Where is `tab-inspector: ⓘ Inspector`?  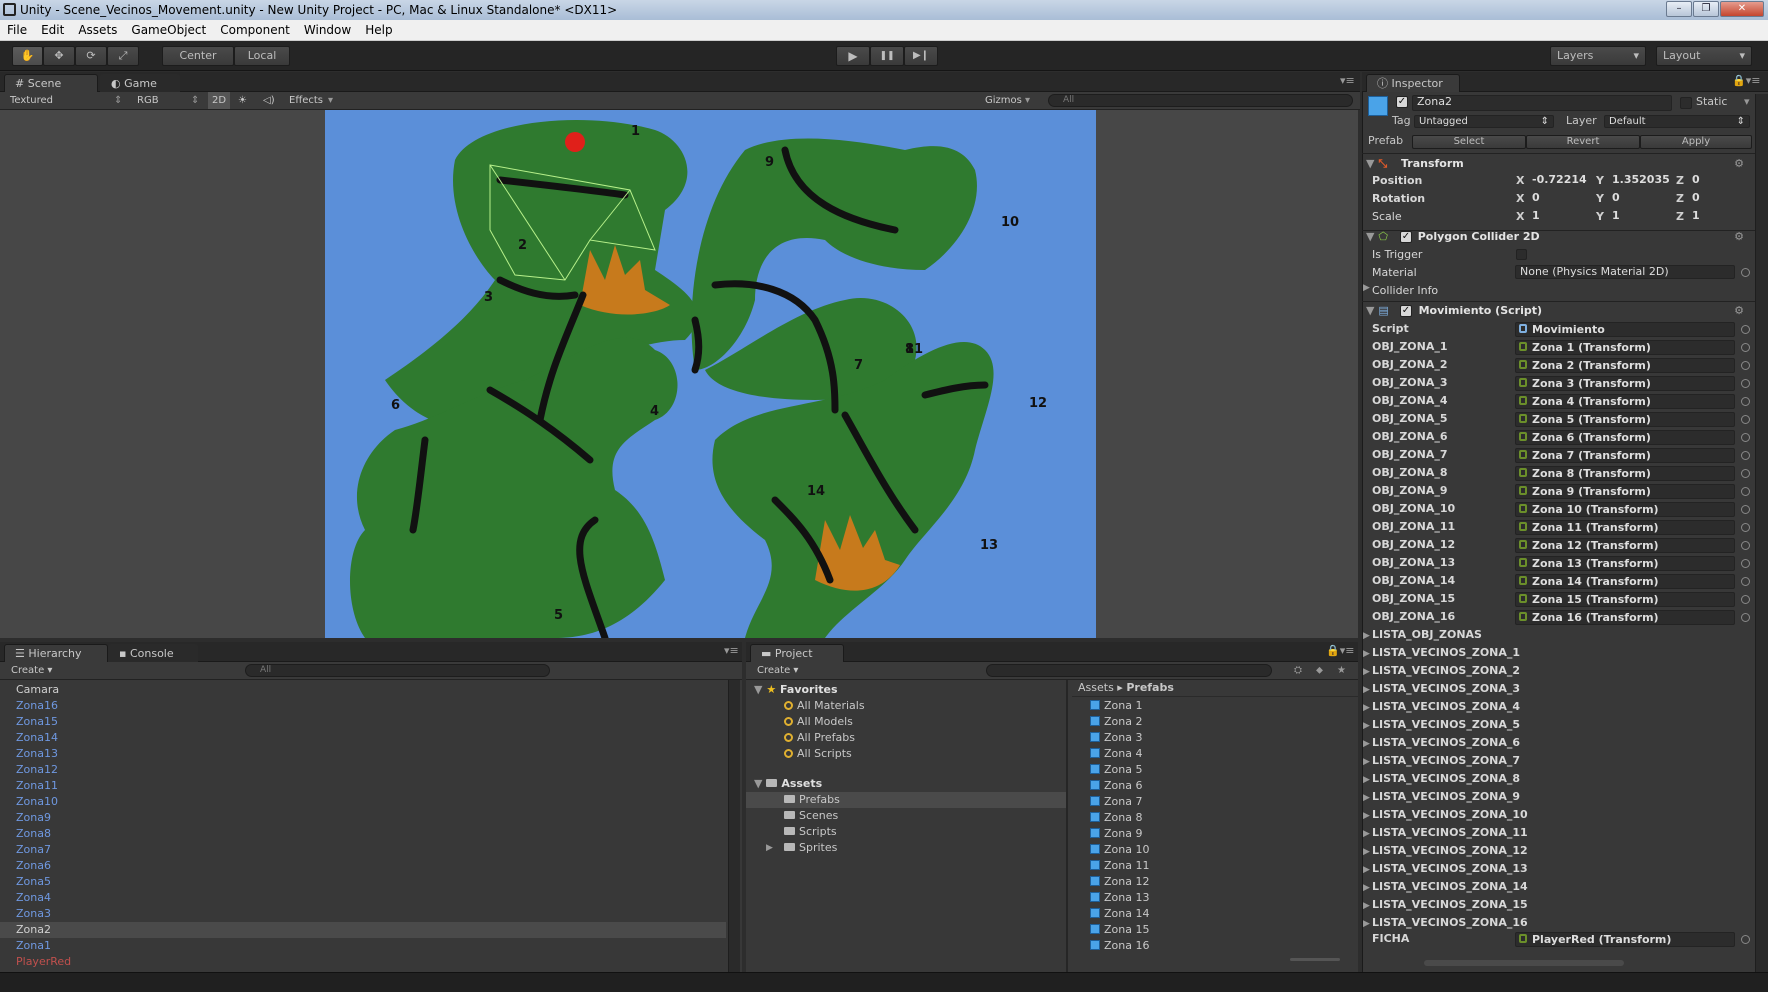
tab-inspector: ⓘ Inspector is located at coordinates (1413, 83).